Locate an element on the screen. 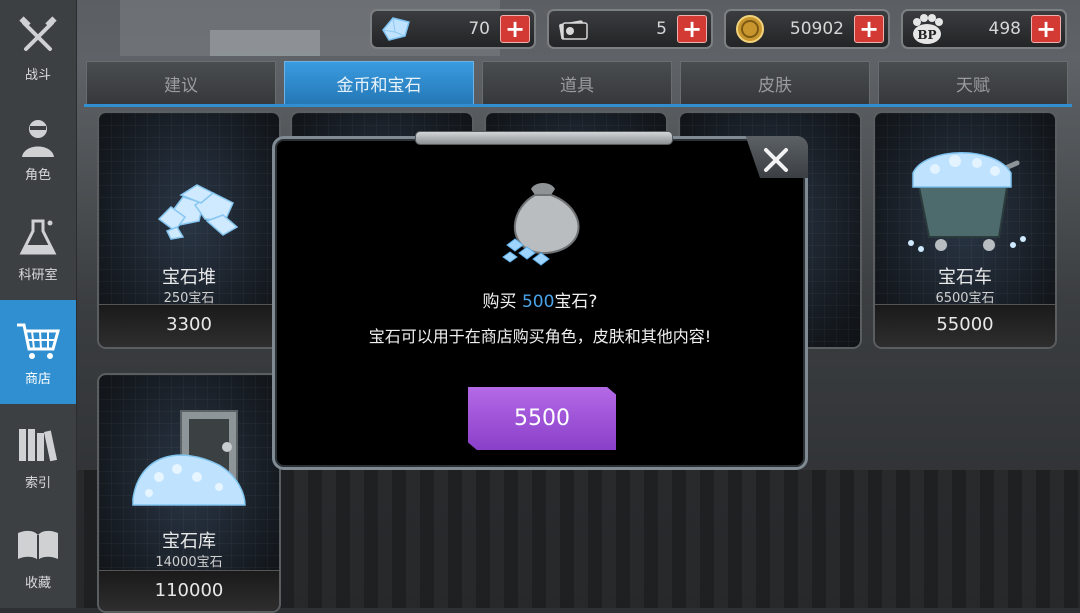  cards-value: 5 is located at coordinates (661, 29).